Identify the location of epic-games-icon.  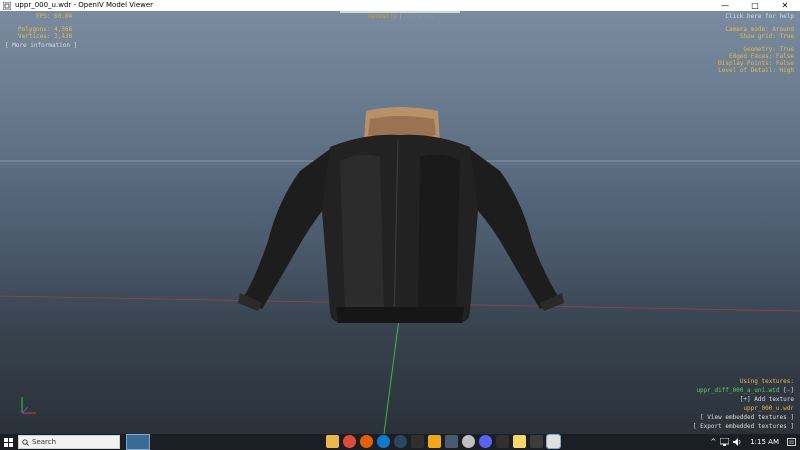
(417, 441).